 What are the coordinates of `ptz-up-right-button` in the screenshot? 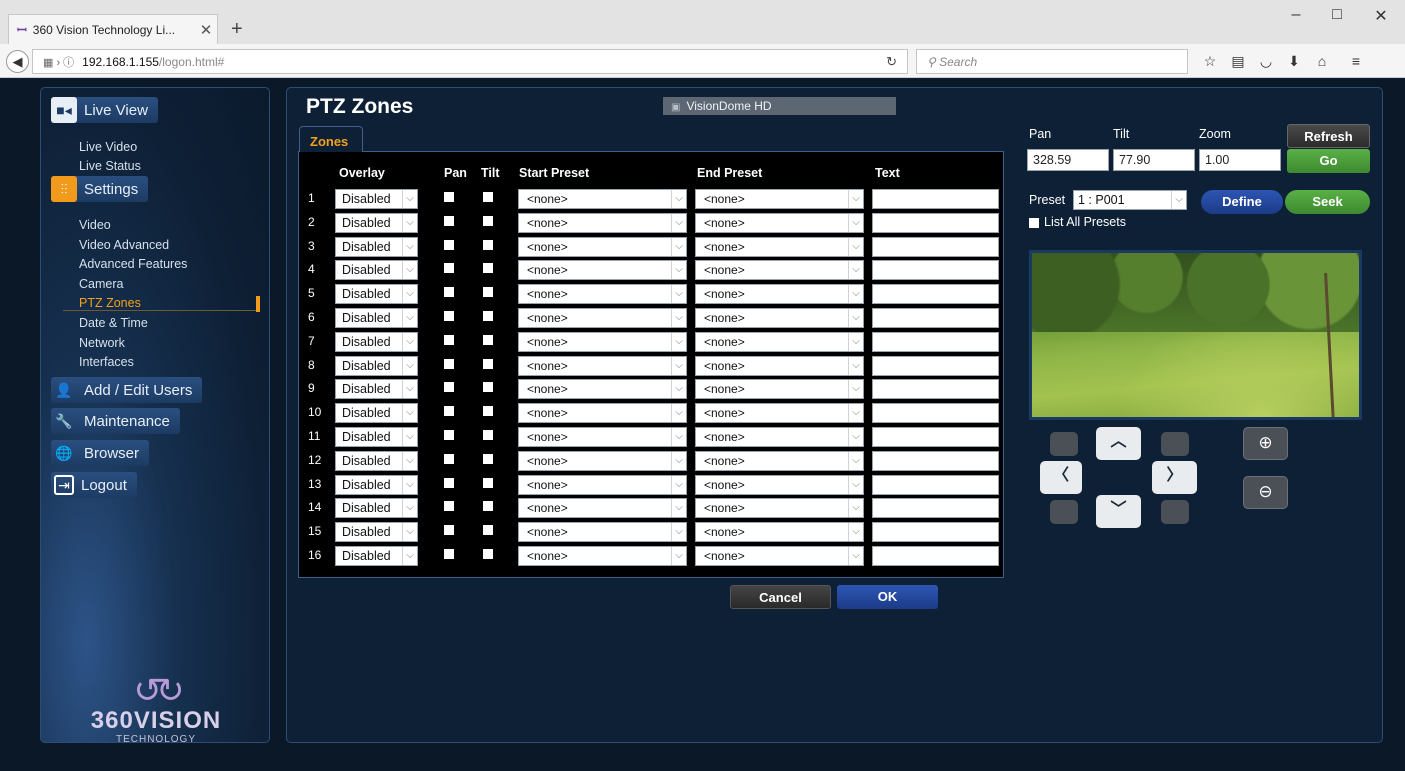 It's located at (1175, 444).